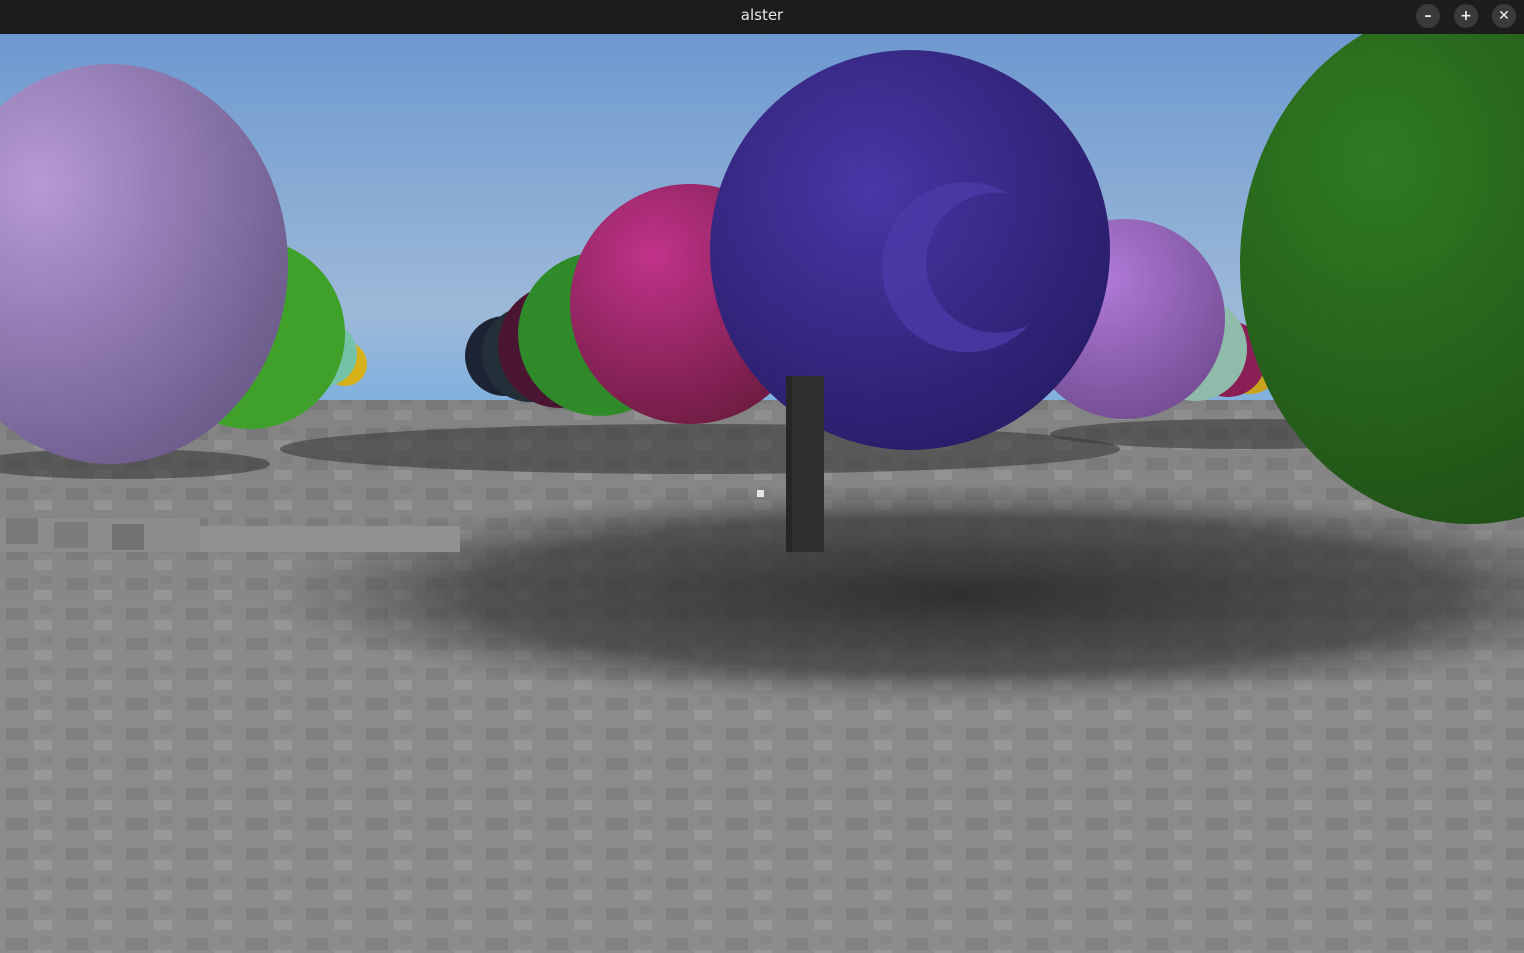 The height and width of the screenshot is (953, 1524). I want to click on close-button: ✕, so click(1504, 16).